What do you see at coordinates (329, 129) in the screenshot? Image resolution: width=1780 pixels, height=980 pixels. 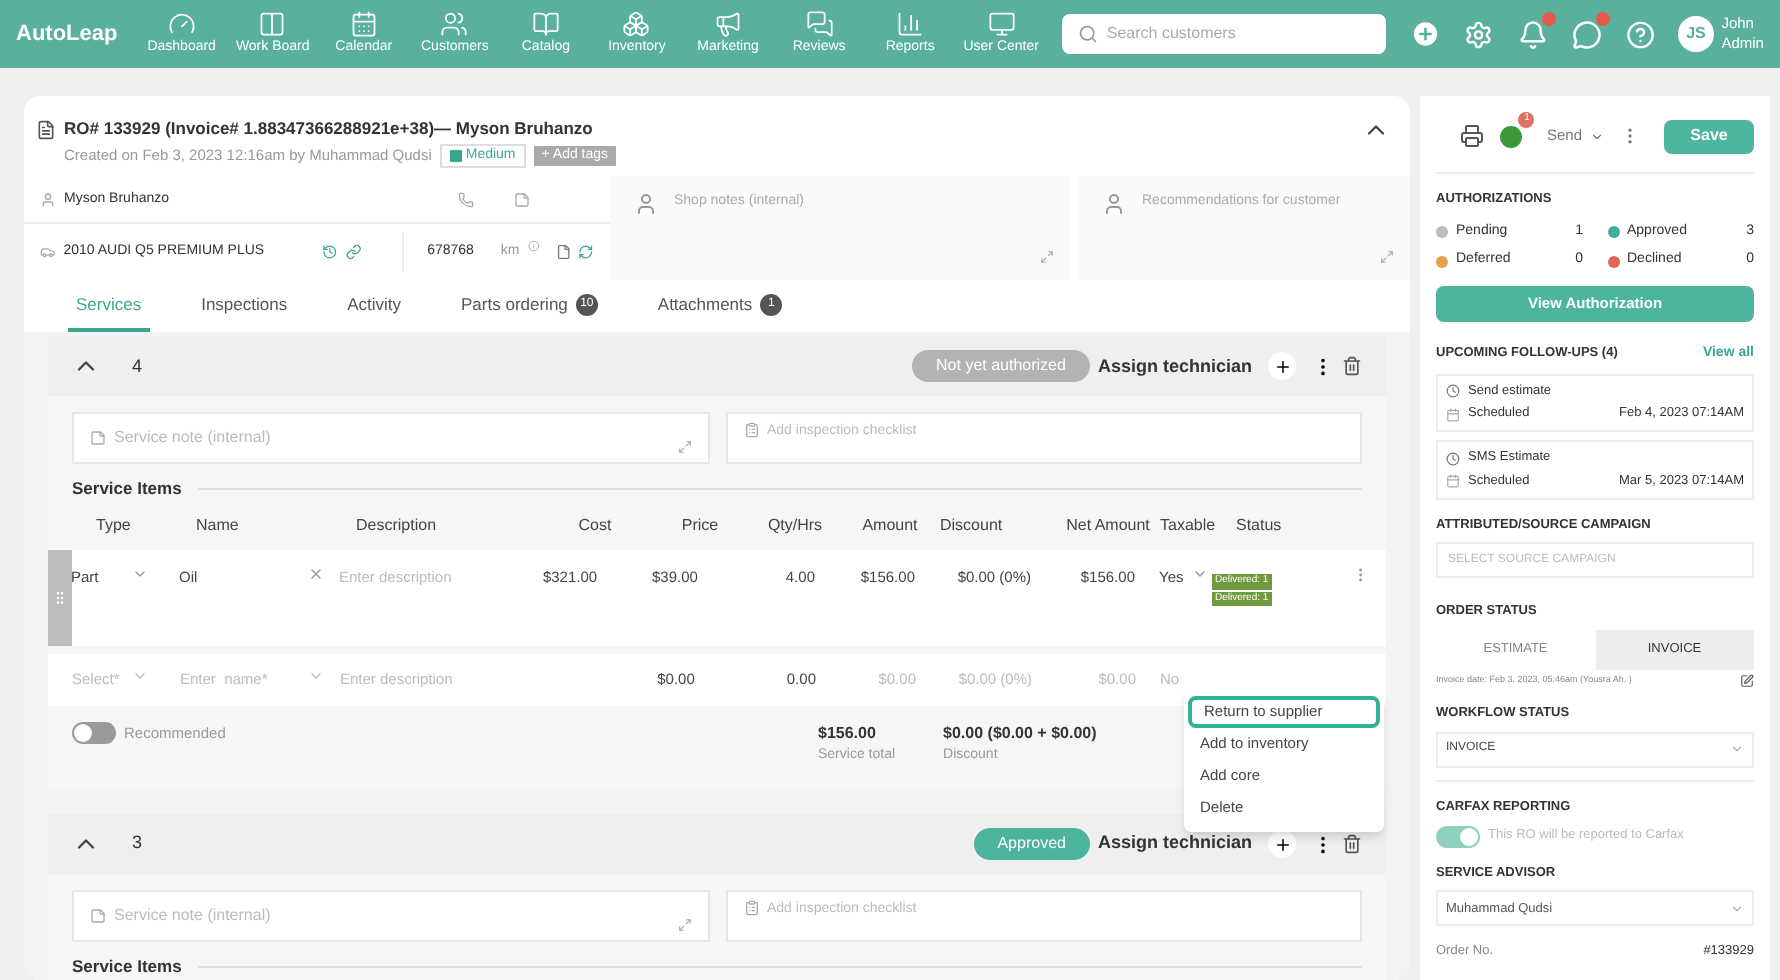 I see `order-title: RO# 133929 (Invoice# 1.88347366288921e+38)— Myson Bruhanzo` at bounding box center [329, 129].